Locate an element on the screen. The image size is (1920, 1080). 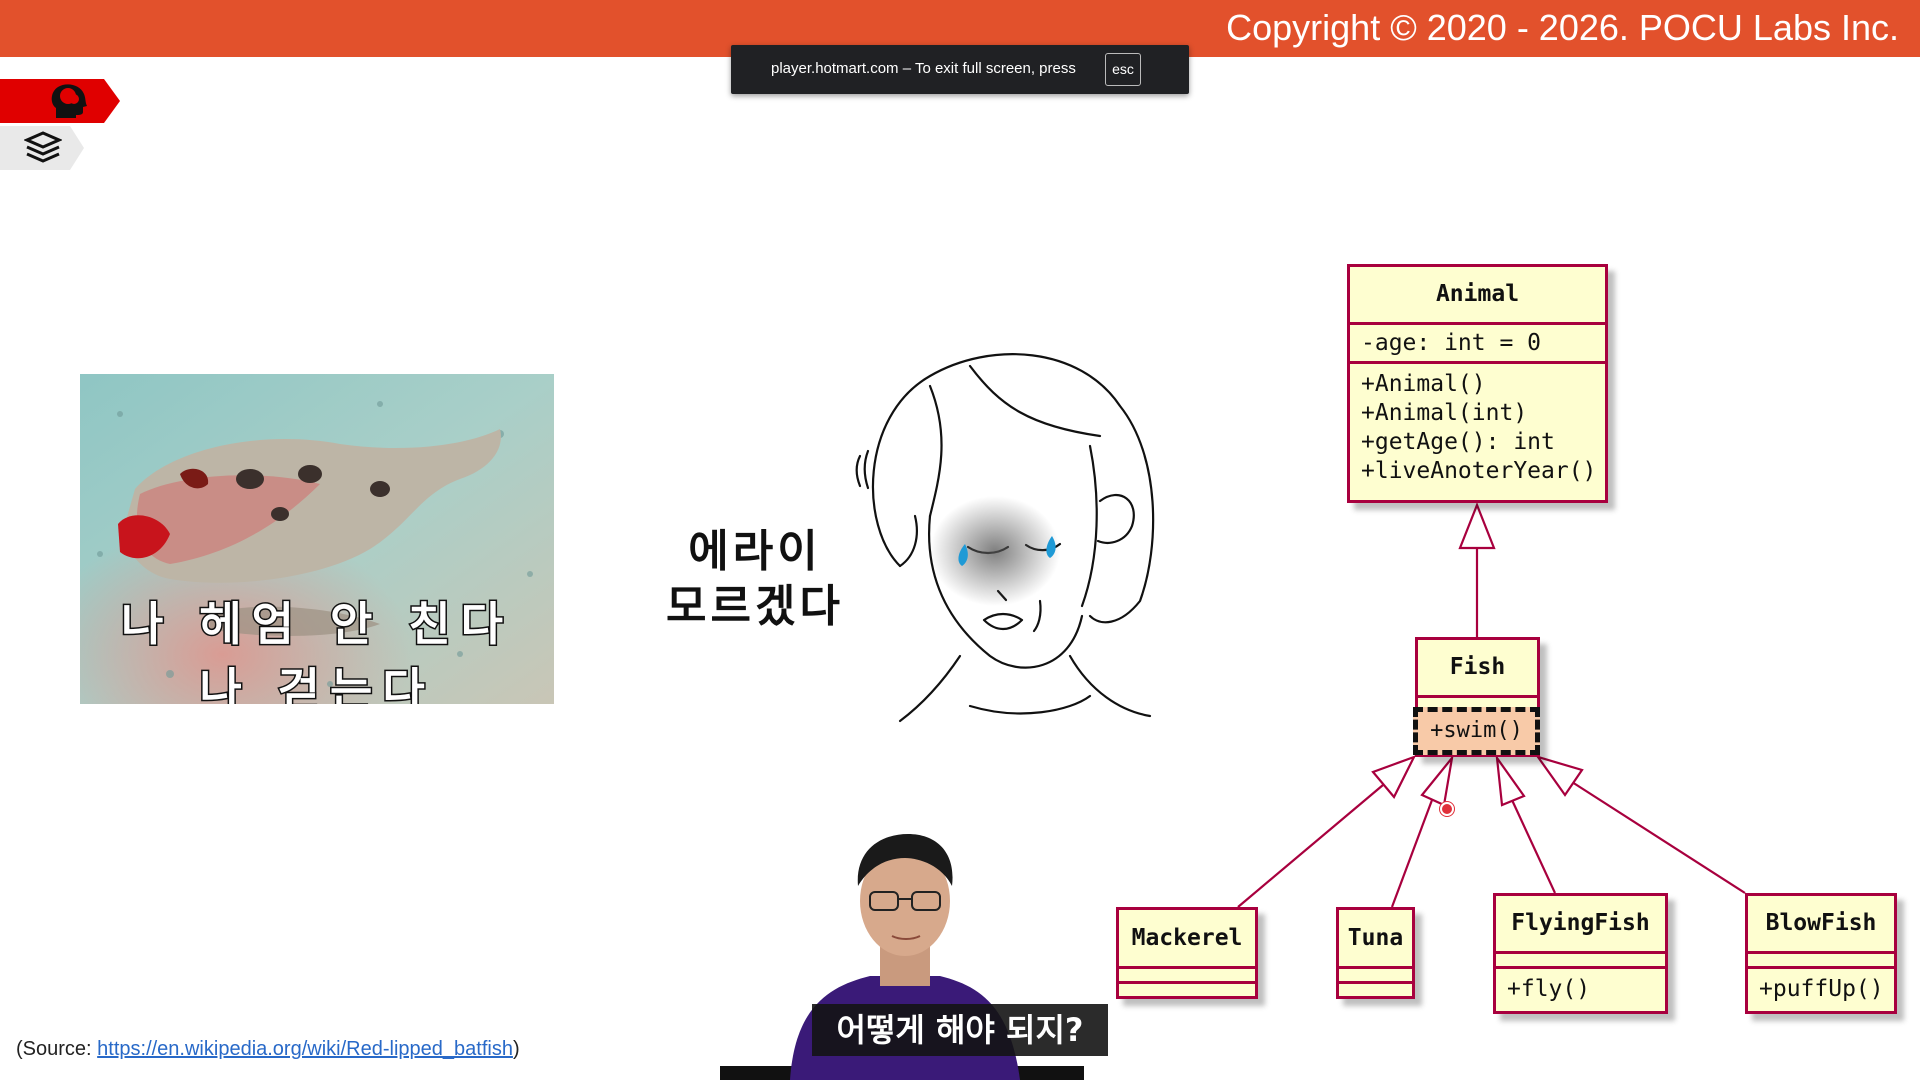
method-puff-up: +puffUp() is located at coordinates (1821, 989).